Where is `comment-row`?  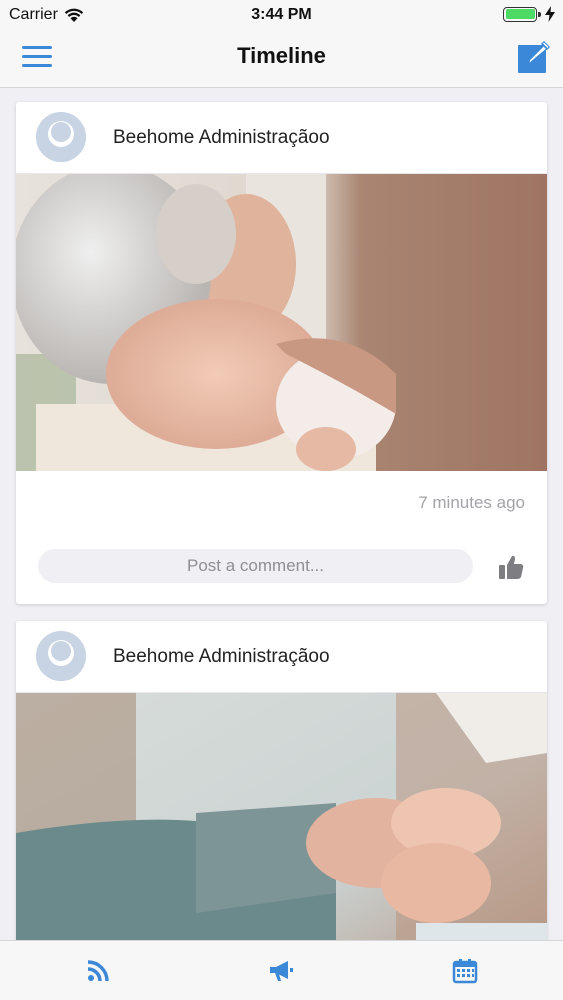 comment-row is located at coordinates (281, 566).